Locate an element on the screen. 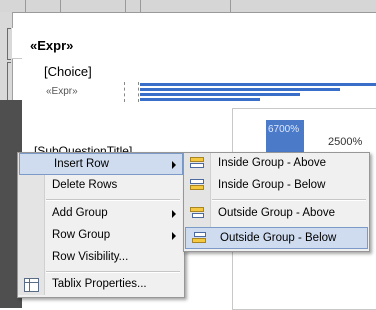 The height and width of the screenshot is (310, 376). insert-row-outside-above-icon is located at coordinates (197, 213).